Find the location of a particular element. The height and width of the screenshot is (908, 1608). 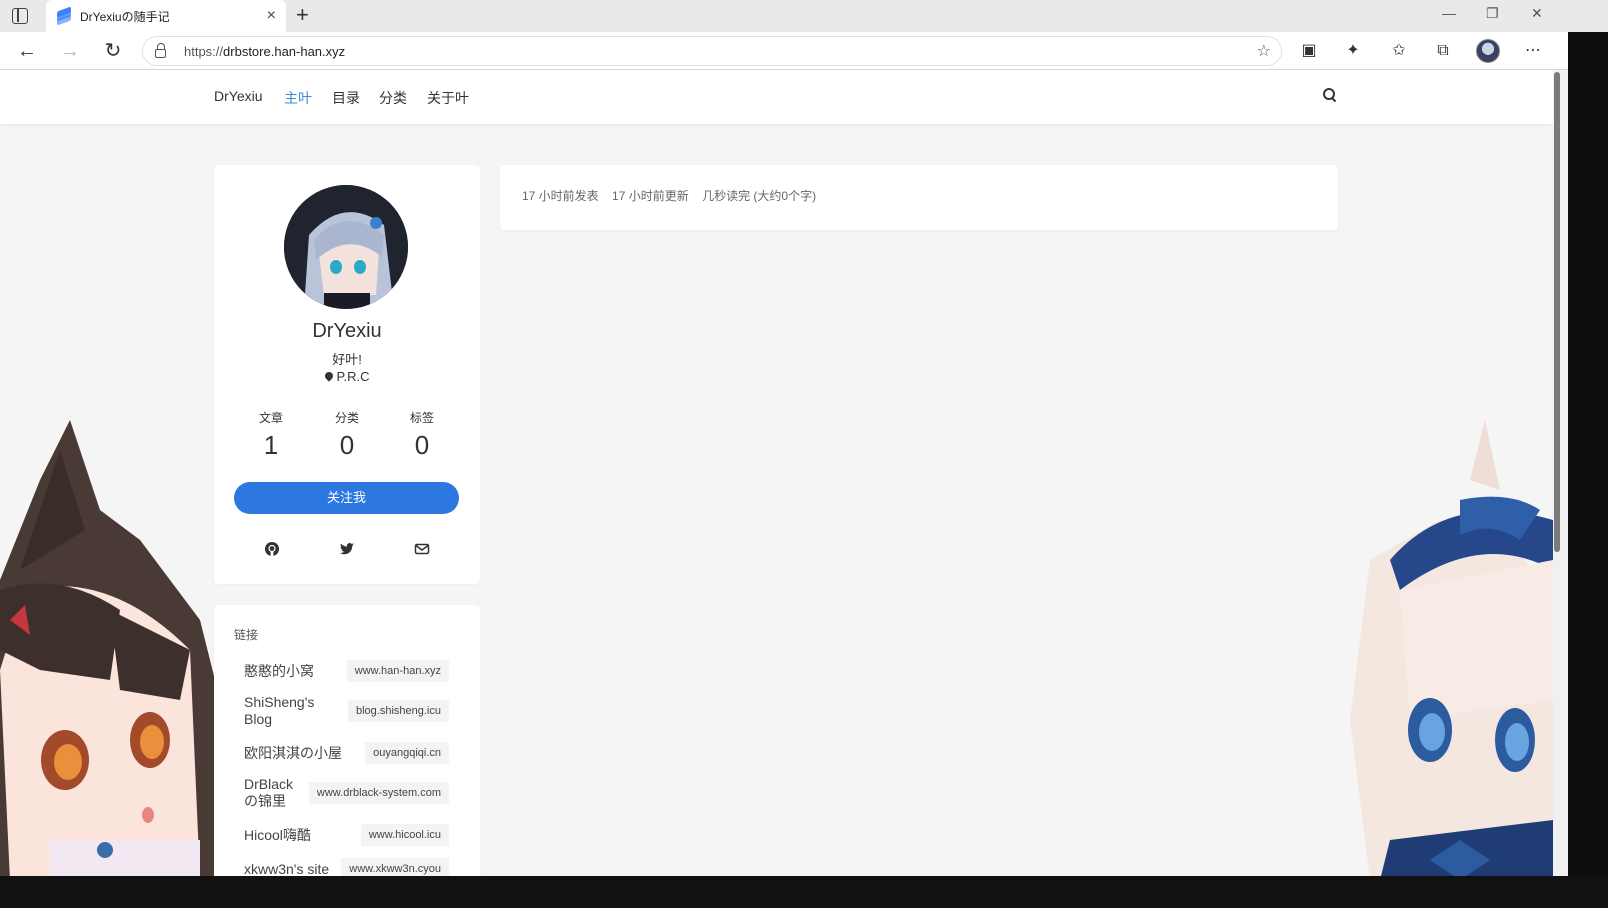

friend-link: ShiSheng's Blog blog.shisheng.icu is located at coordinates (346, 711).